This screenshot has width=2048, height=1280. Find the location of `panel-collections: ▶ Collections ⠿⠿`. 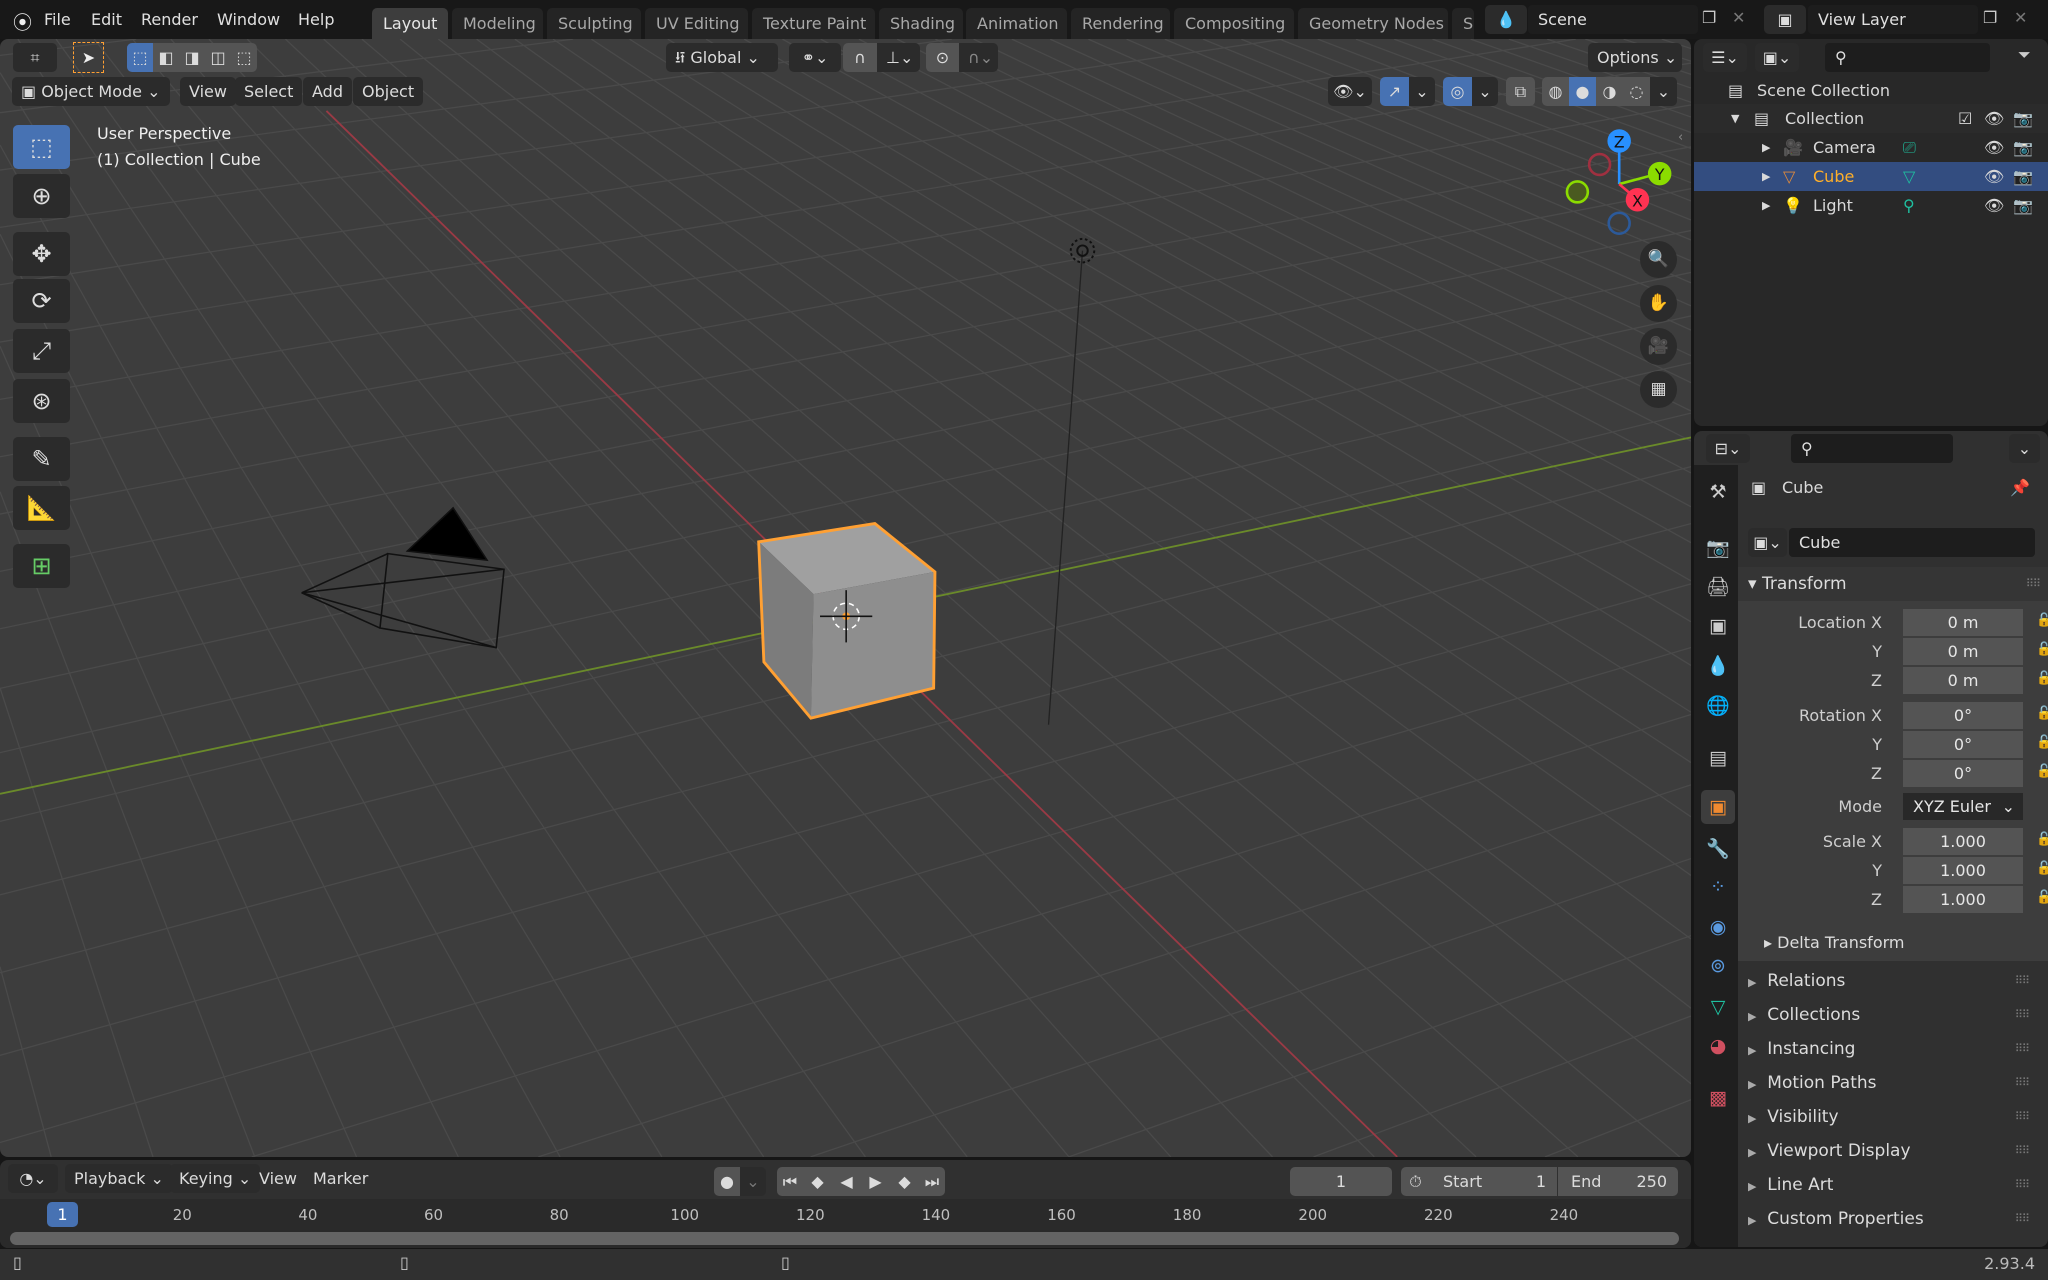

panel-collections: ▶ Collections ⠿⠿ is located at coordinates (1892, 1015).